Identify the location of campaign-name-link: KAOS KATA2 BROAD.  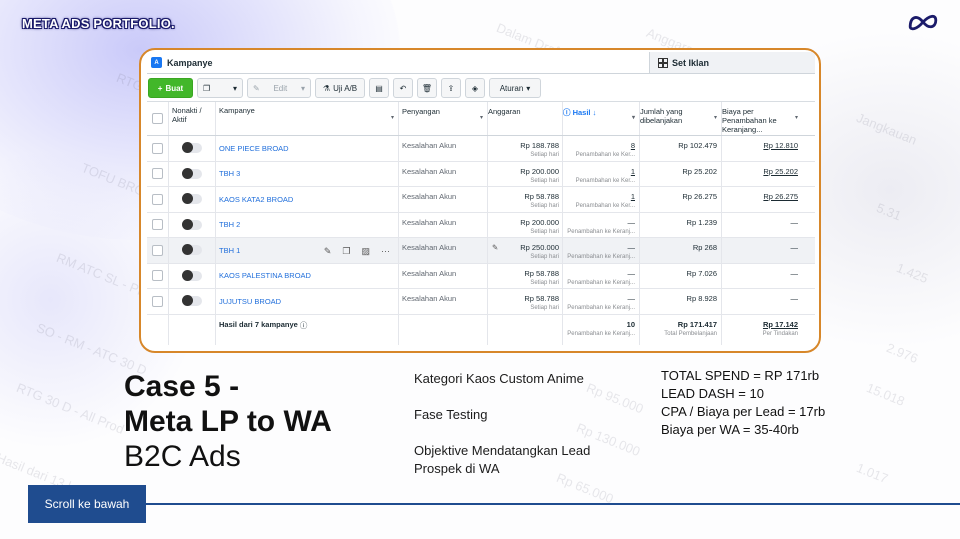
(307, 199).